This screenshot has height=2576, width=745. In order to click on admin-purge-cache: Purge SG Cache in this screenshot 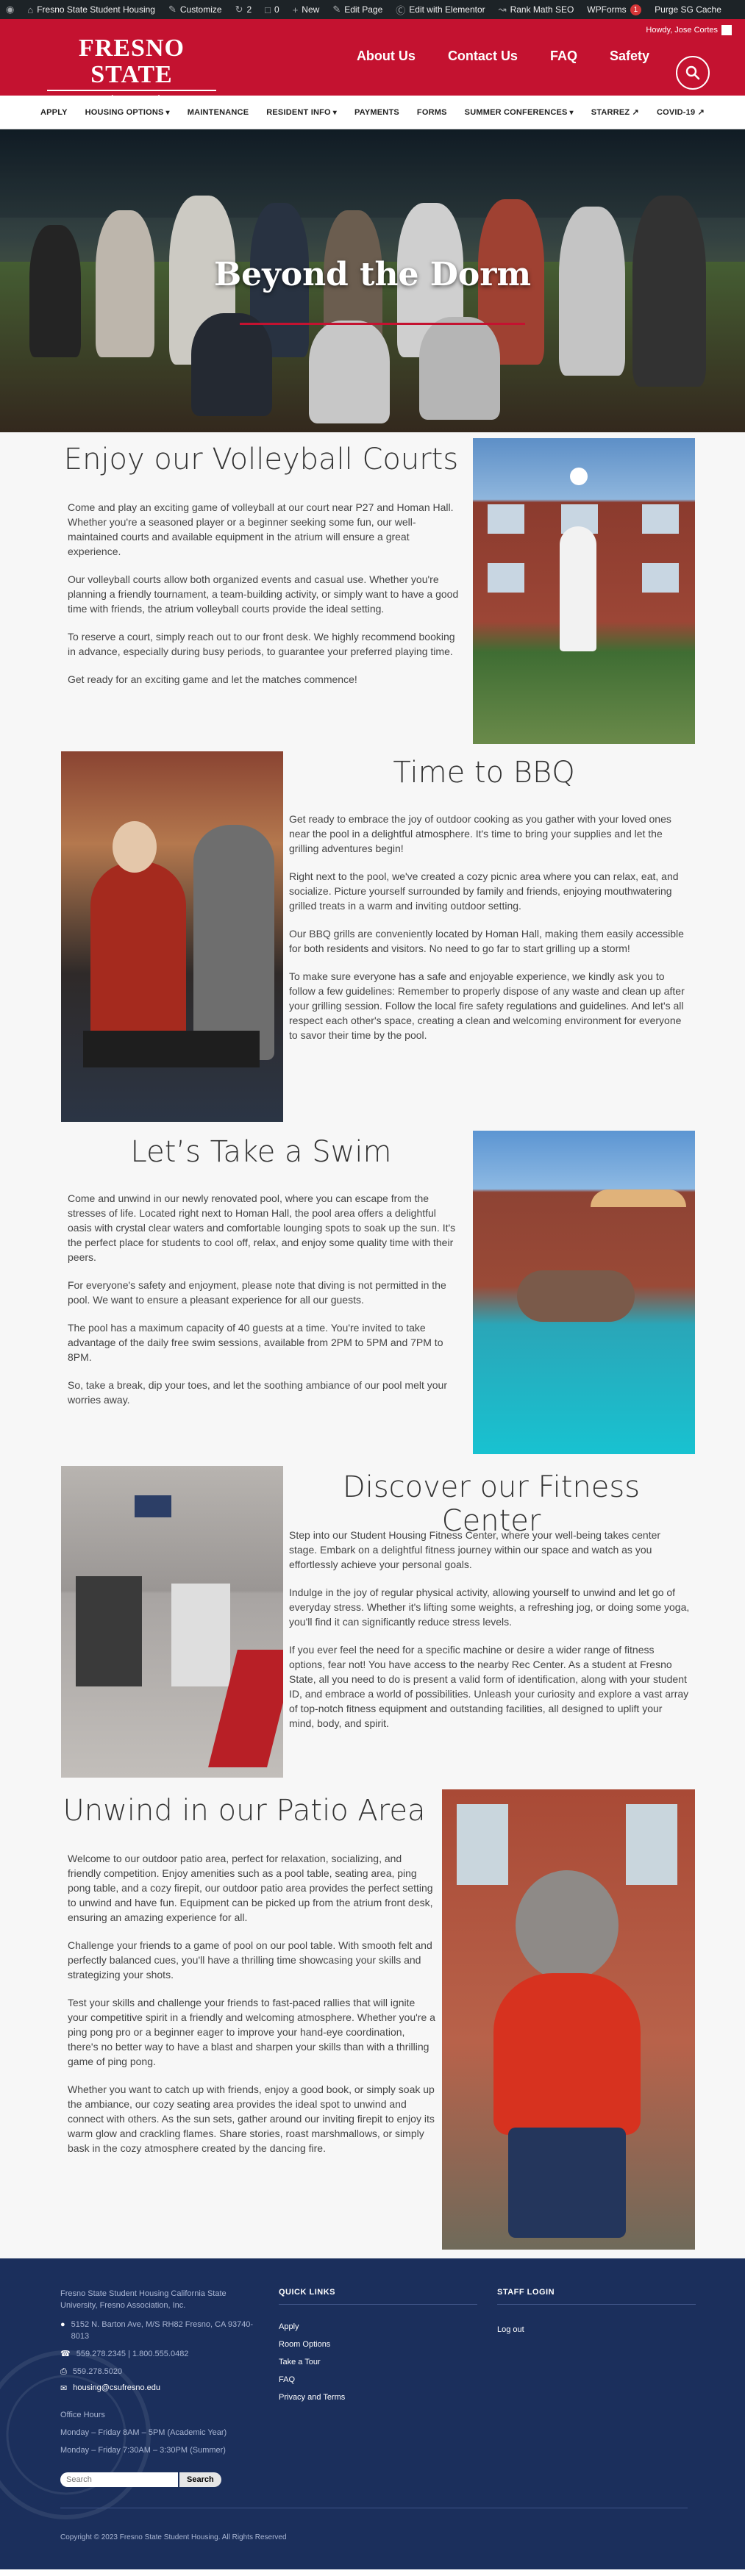, I will do `click(688, 9)`.